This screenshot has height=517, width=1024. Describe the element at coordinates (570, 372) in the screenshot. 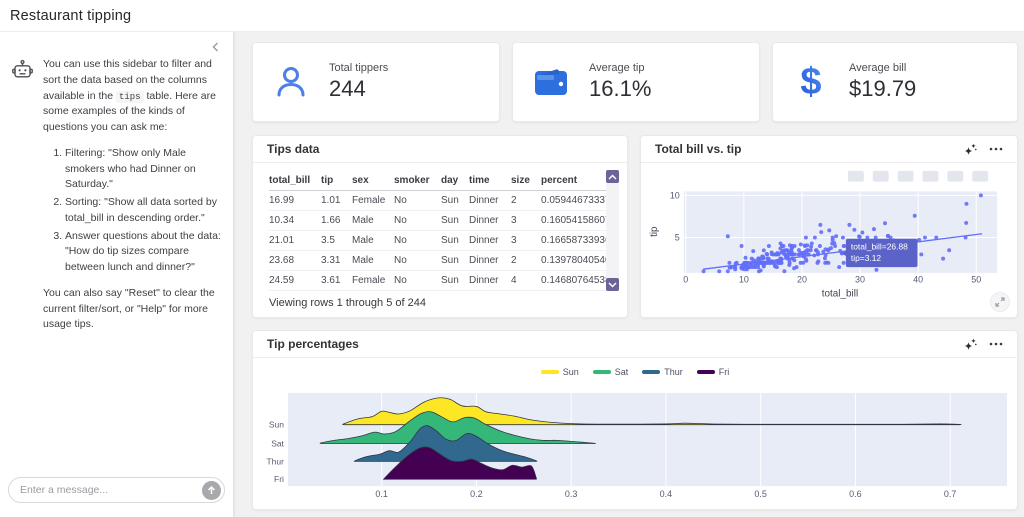

I see `legend-label: Sun` at that location.